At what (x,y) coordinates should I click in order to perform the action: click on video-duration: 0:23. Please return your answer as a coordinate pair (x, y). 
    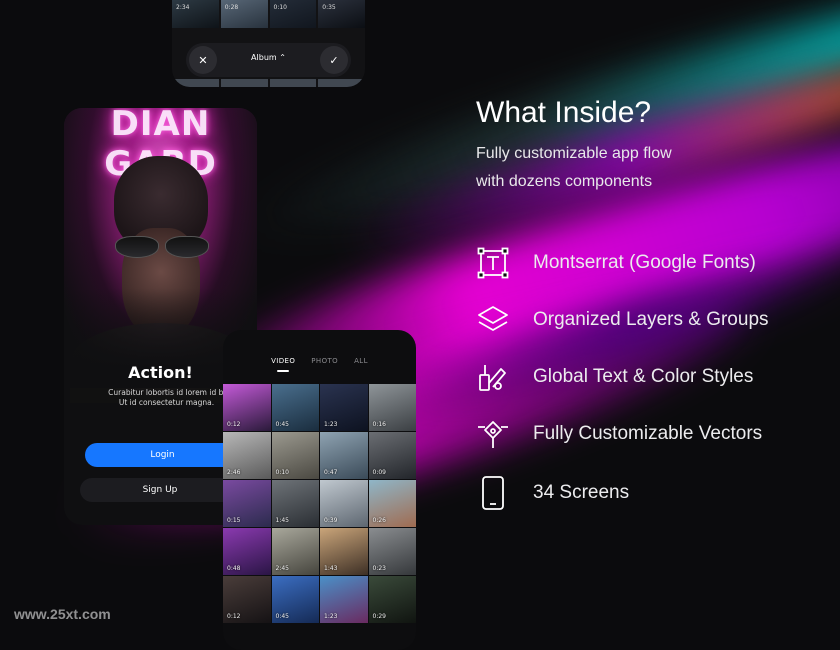
    Looking at the image, I should click on (379, 568).